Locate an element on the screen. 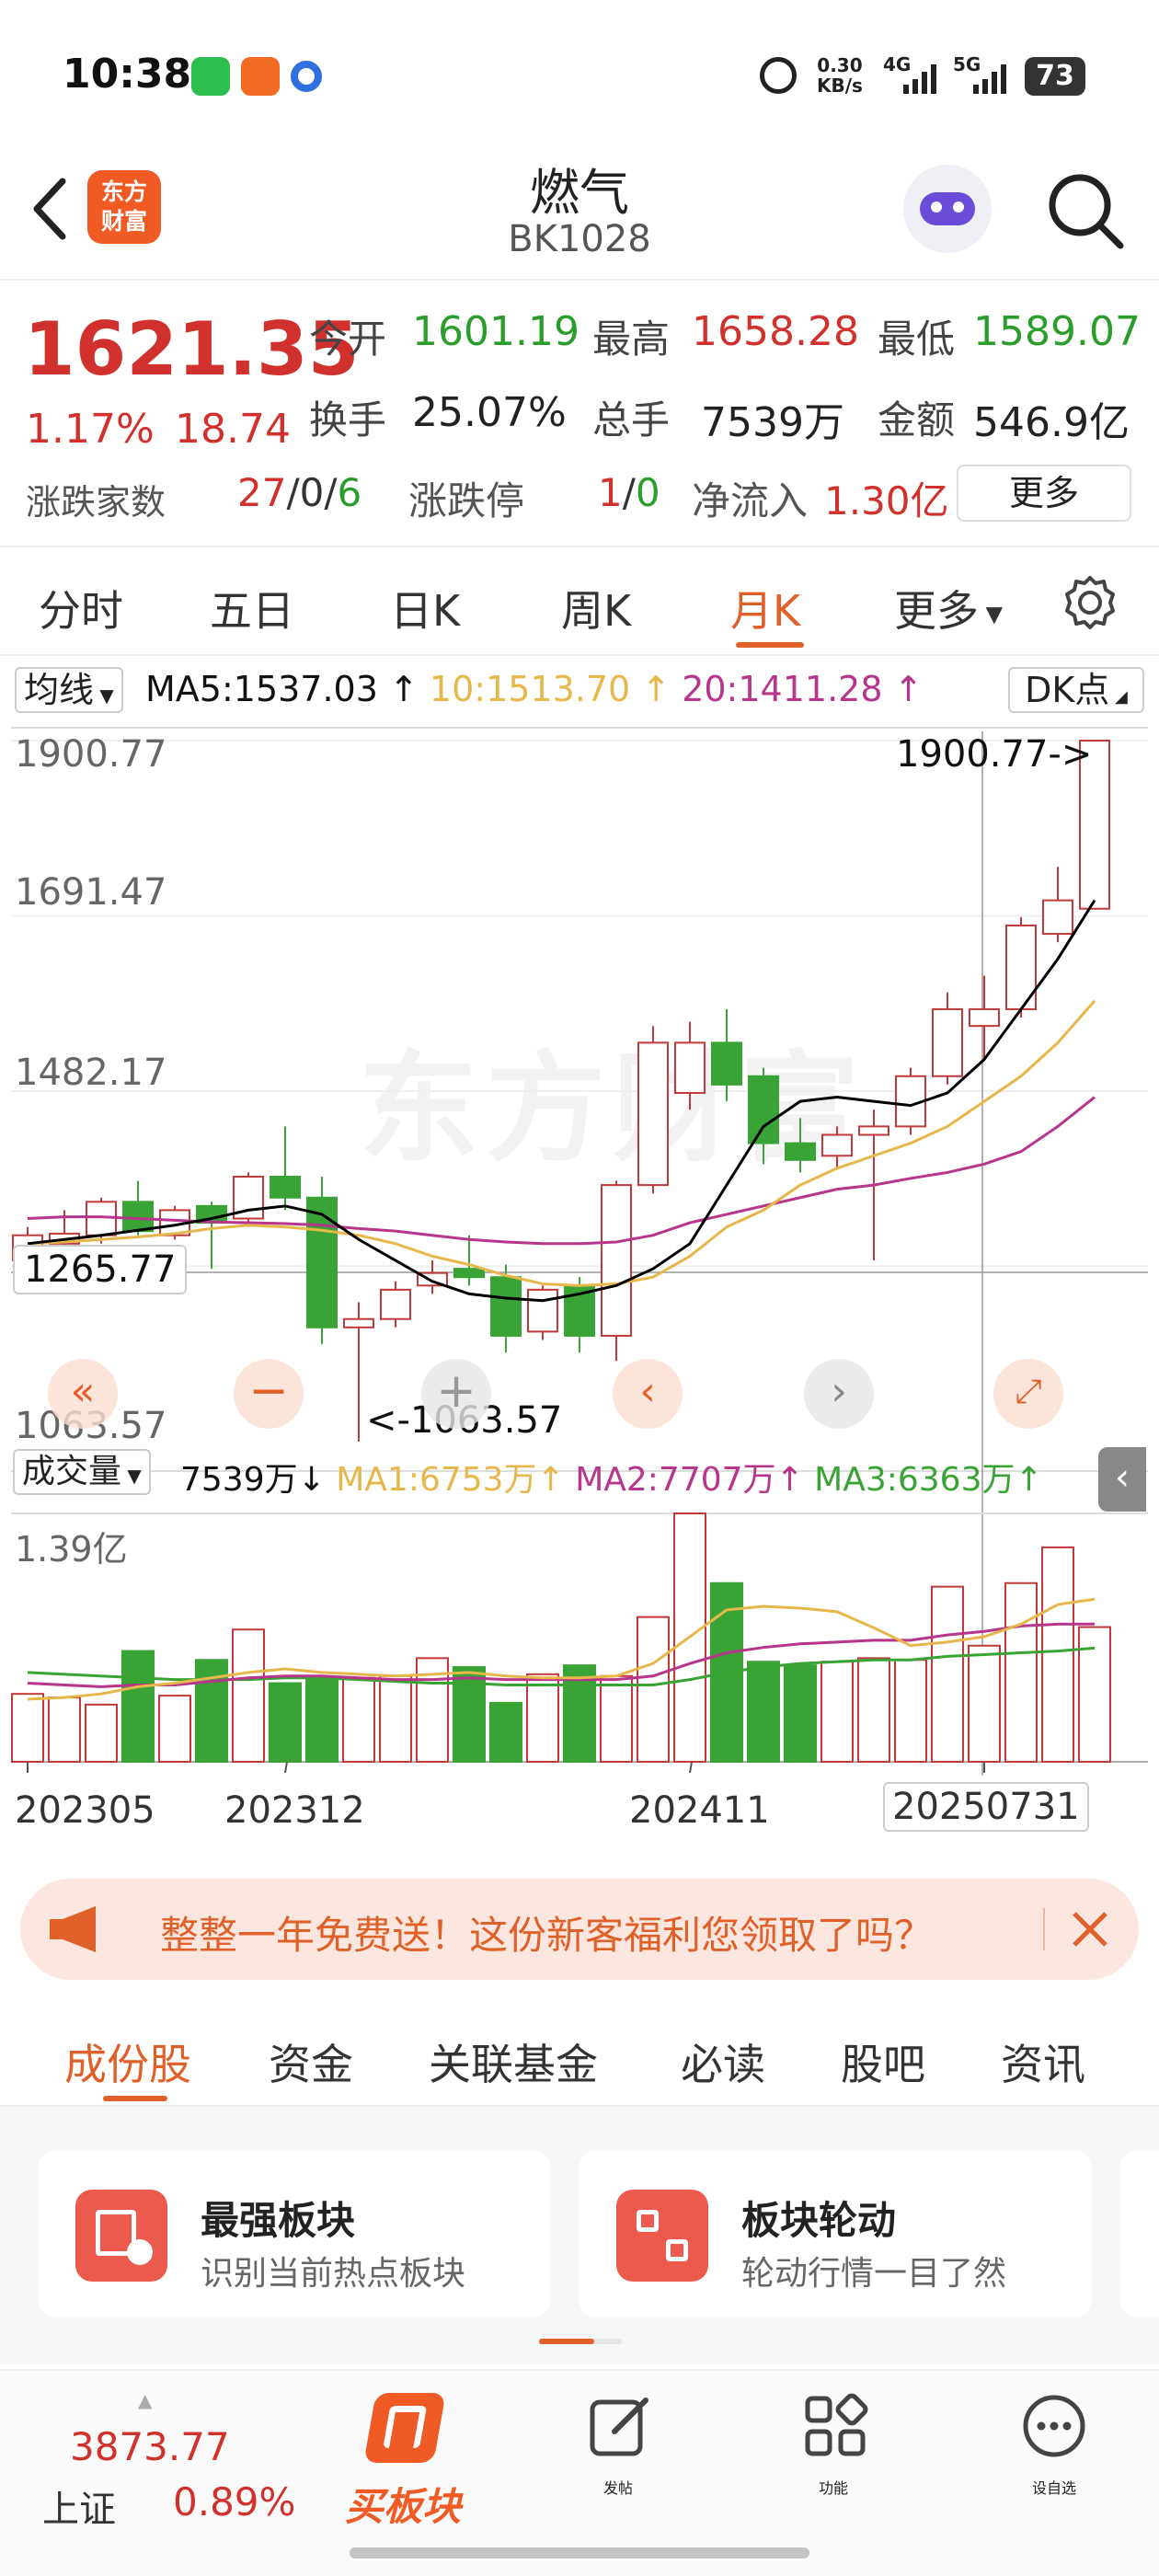  buy-sector-button: 买板块 is located at coordinates (403, 2466).